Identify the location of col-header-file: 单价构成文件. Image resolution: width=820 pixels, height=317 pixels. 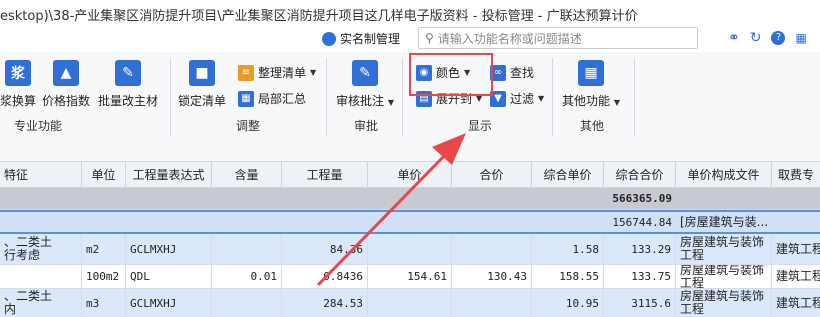
(724, 175).